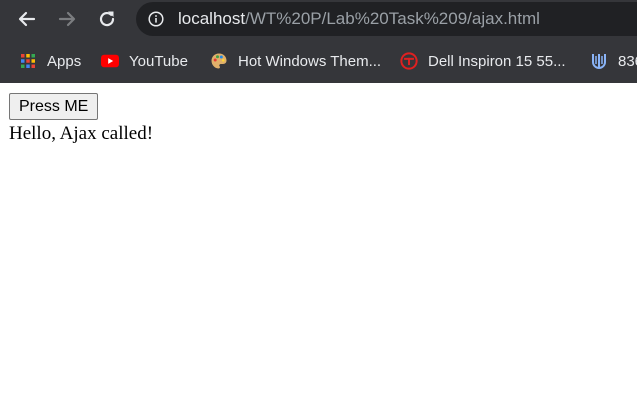 This screenshot has height=416, width=637. I want to click on forward-button, so click(67, 19).